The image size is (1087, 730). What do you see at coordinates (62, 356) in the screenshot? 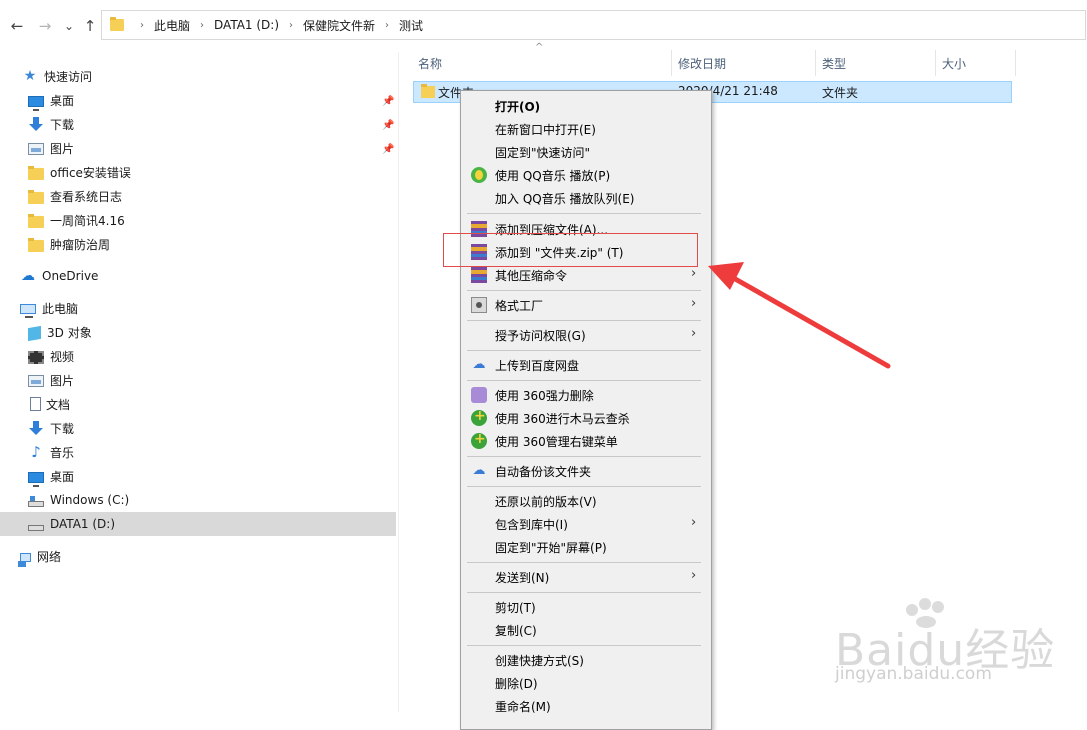
I see `sidebar-item-label: 视频` at bounding box center [62, 356].